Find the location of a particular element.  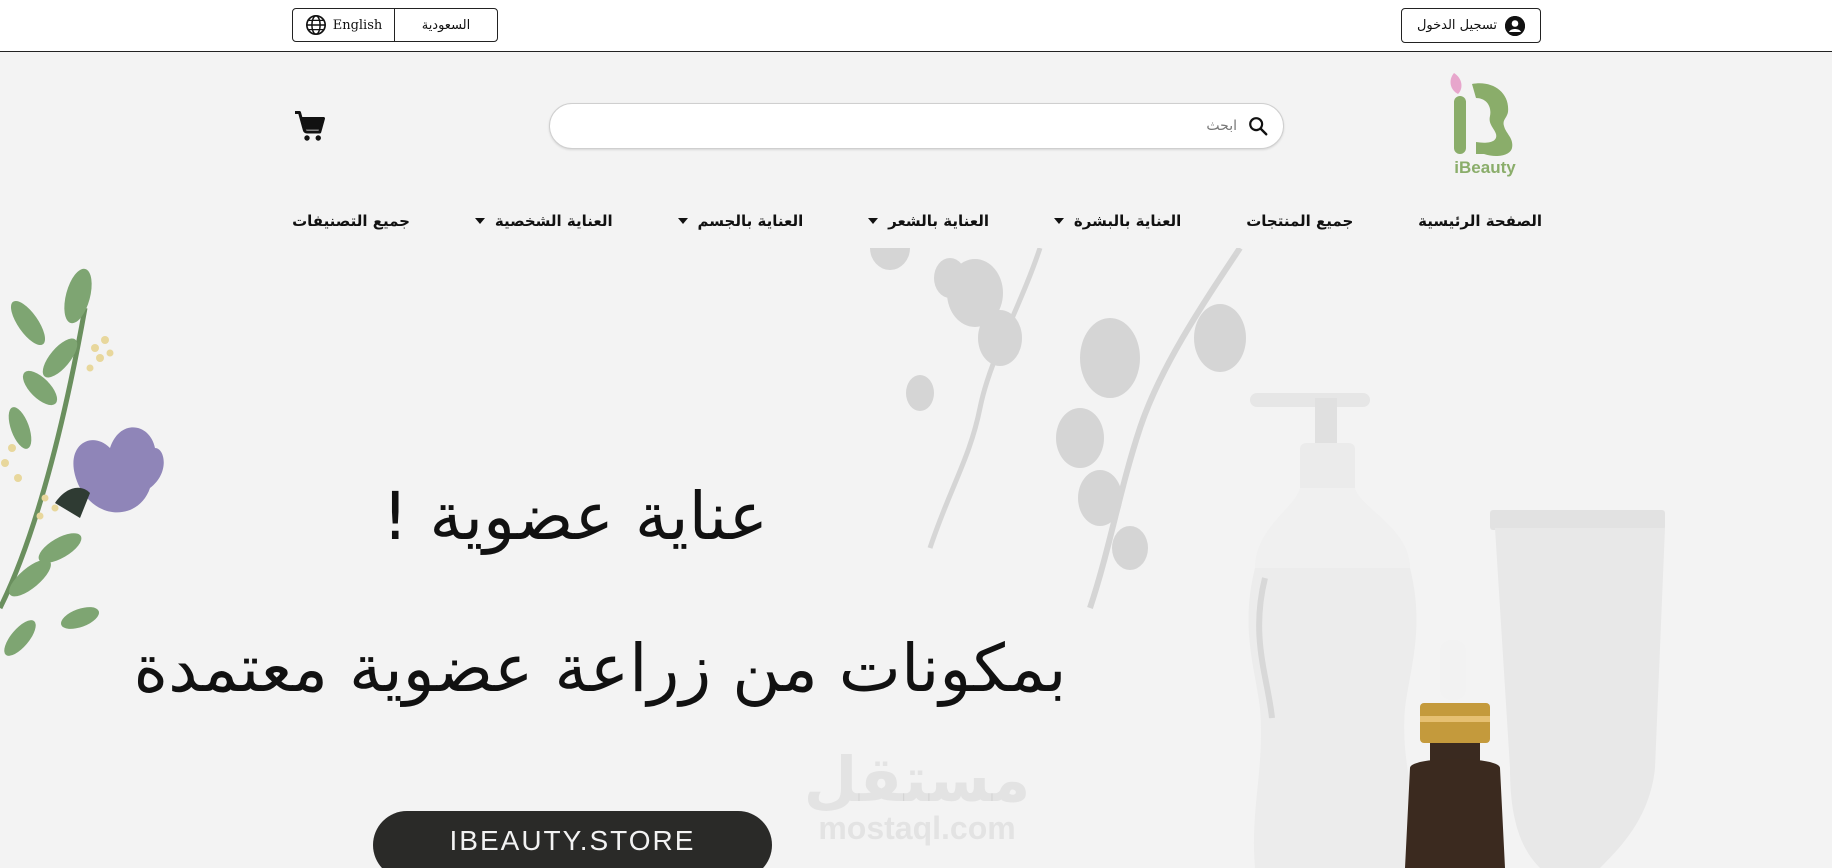

product-bottles is located at coordinates (1456, 630).